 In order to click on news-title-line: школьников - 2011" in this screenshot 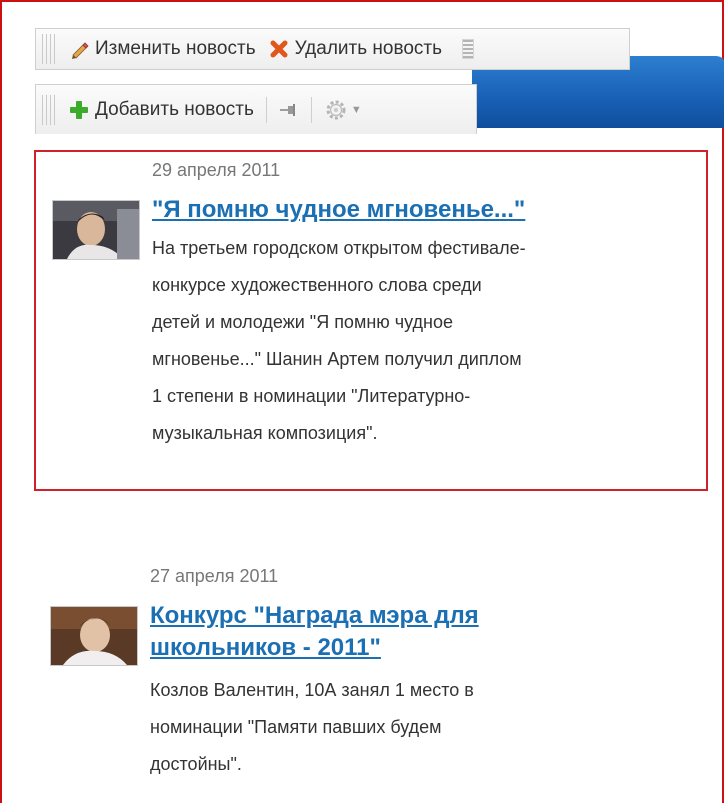, I will do `click(265, 647)`.